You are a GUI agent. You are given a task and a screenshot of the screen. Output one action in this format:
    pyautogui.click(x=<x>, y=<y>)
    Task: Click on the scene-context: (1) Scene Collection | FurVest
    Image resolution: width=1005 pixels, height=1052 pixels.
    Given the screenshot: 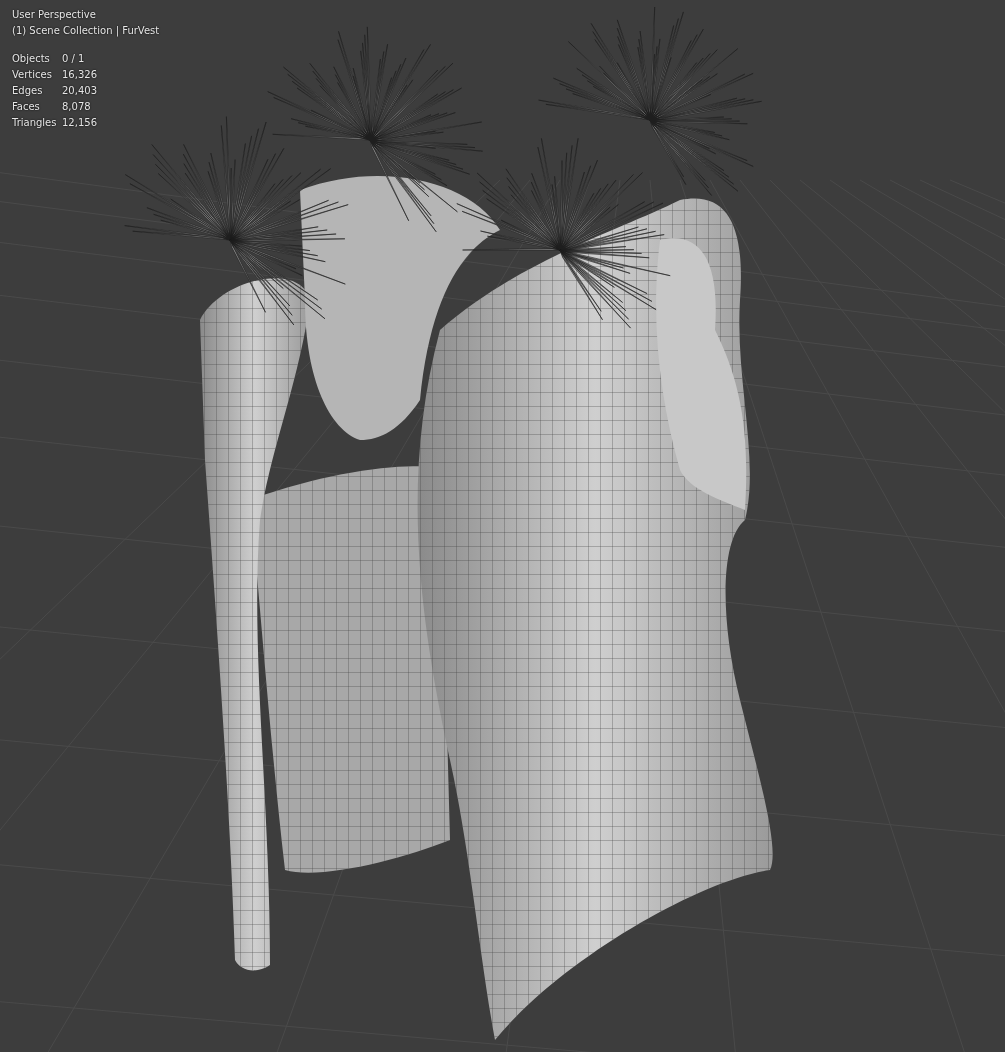 What is the action you would take?
    pyautogui.click(x=86, y=31)
    